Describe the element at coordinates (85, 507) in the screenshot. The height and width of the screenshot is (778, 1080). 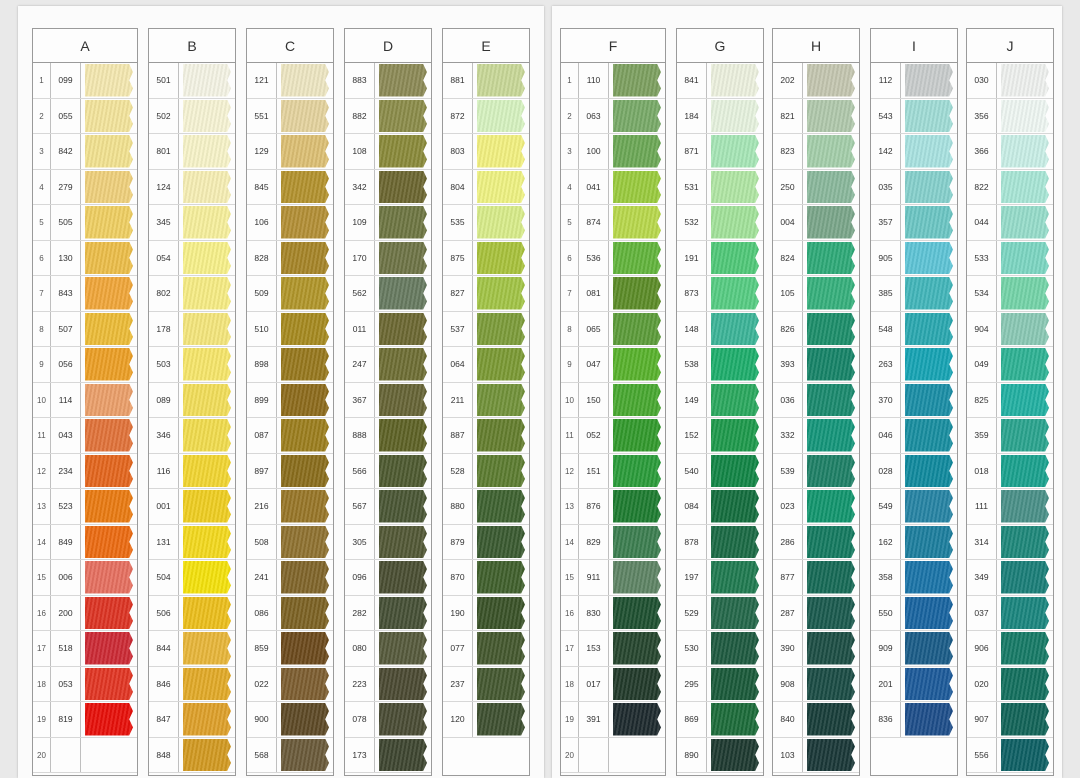
I see `shade-row: 13 523` at that location.